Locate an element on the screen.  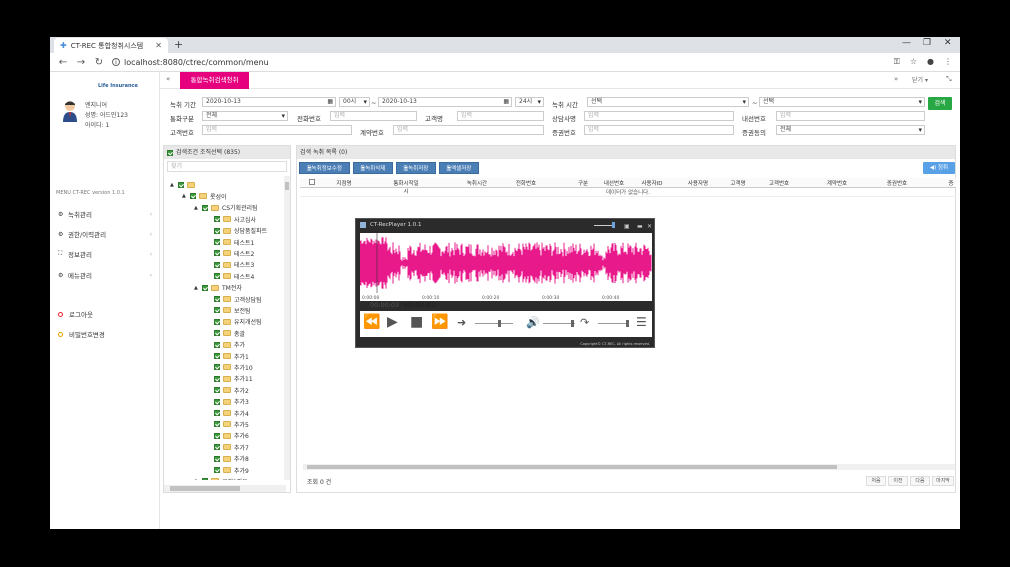
player-close-icon: ✕ is located at coordinates (649, 227).